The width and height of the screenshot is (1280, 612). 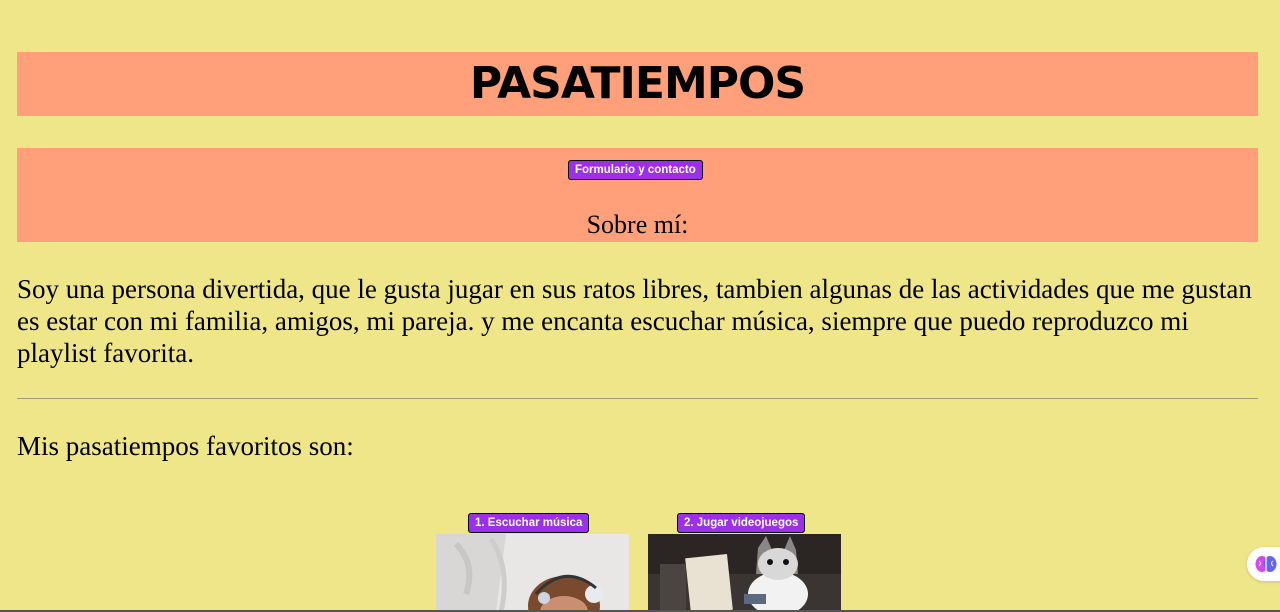 I want to click on assistant-widget, so click(x=1263, y=564).